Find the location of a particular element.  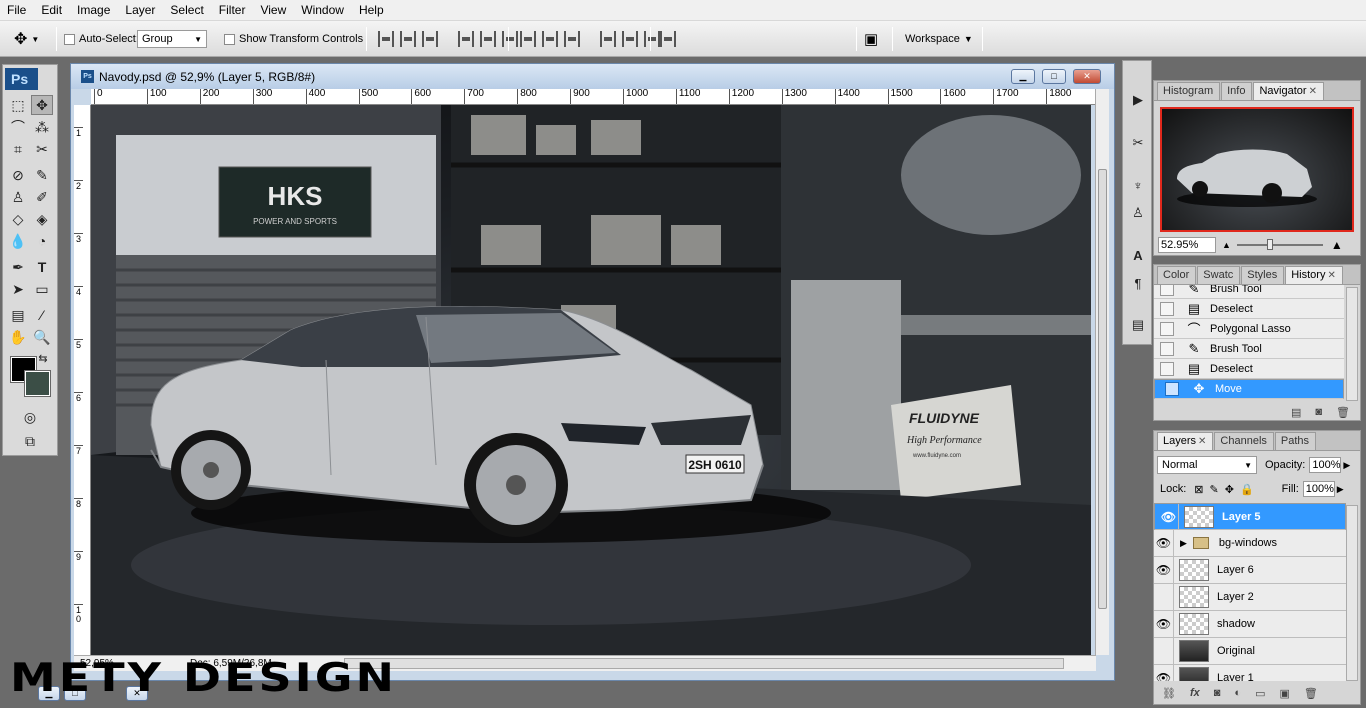

scrollbar-thumb is located at coordinates (1102, 389).